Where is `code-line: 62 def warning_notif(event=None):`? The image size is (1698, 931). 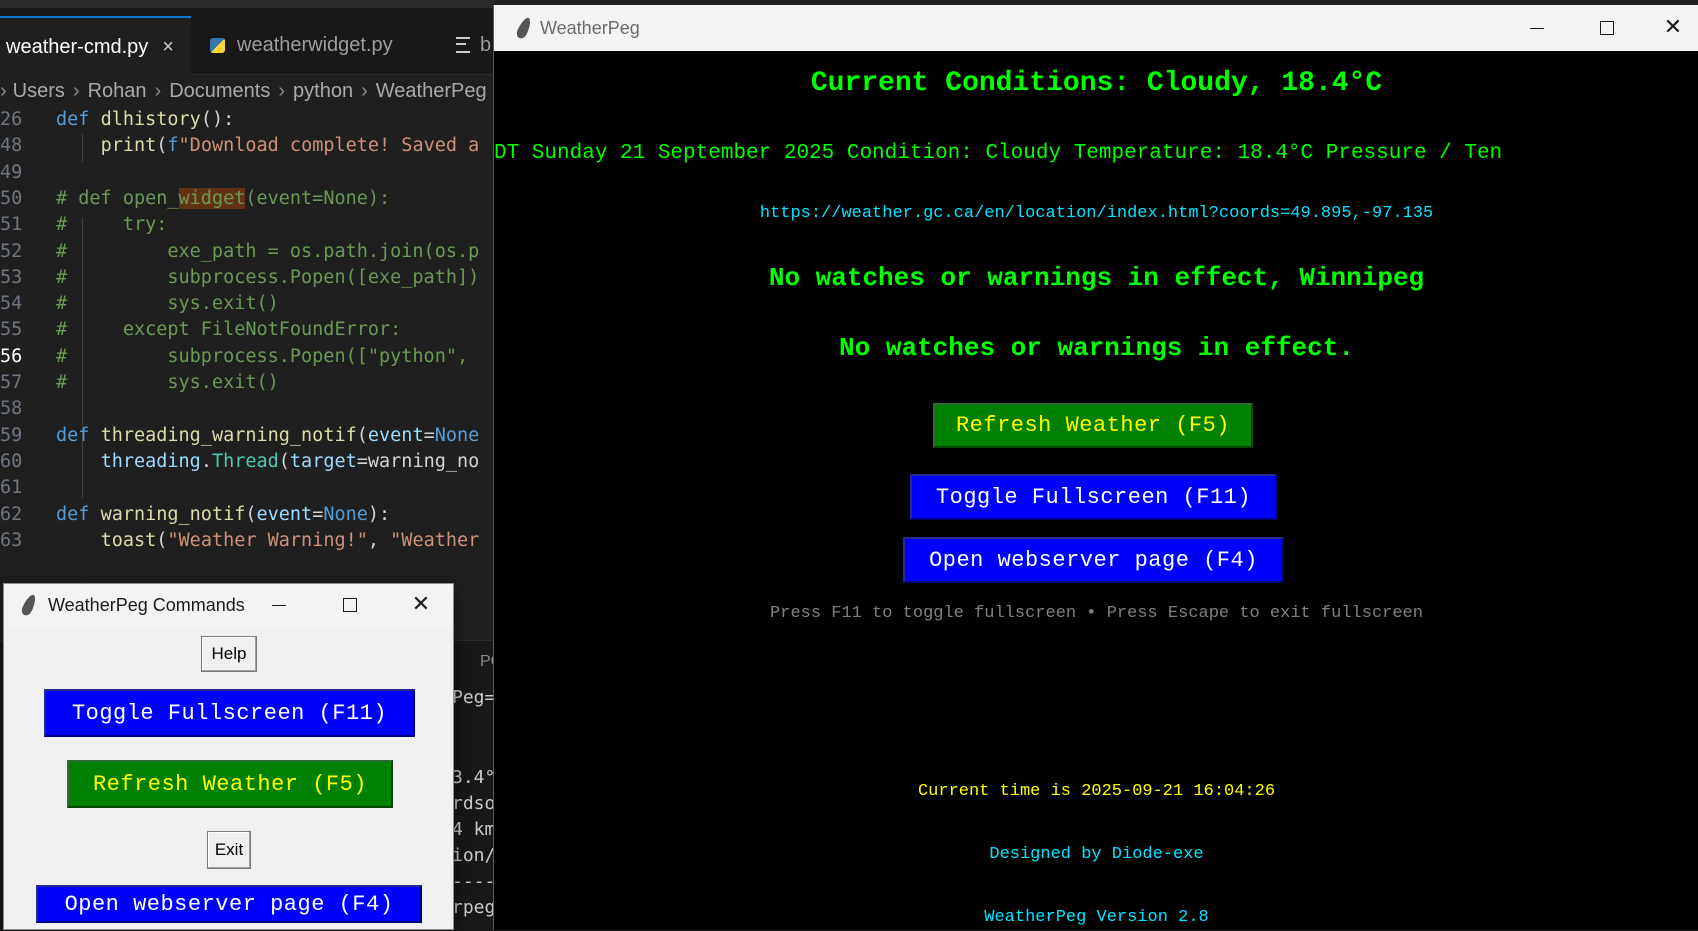
code-line: 62 def warning_notif(event=None): is located at coordinates (195, 515).